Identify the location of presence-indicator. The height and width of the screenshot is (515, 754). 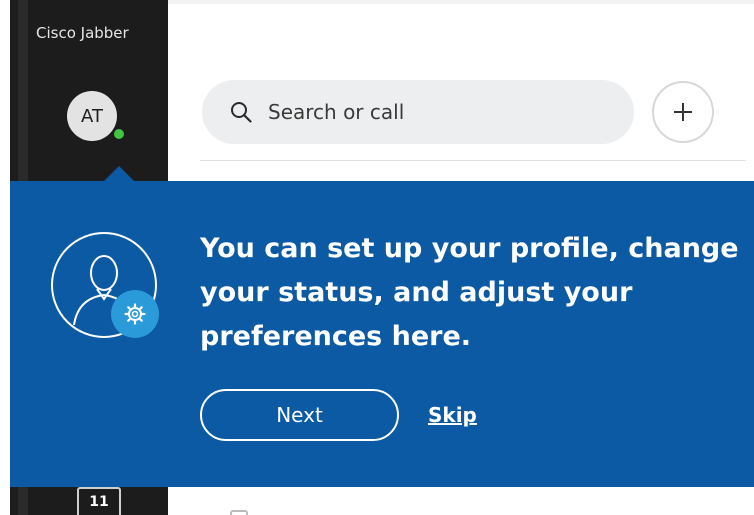
(119, 134).